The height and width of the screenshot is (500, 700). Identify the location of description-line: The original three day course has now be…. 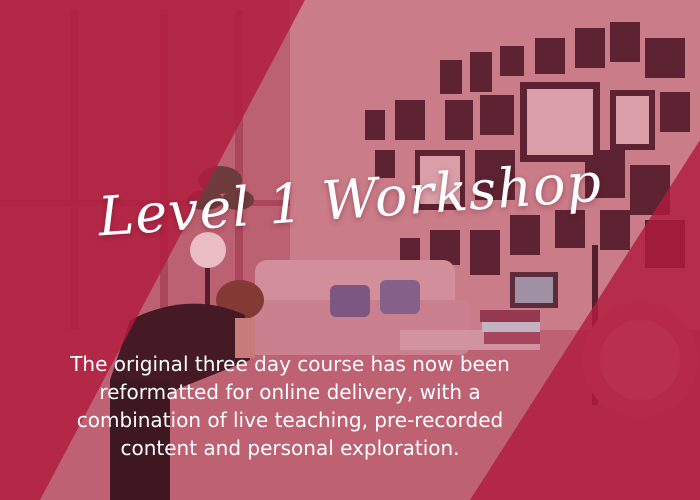
(290, 364).